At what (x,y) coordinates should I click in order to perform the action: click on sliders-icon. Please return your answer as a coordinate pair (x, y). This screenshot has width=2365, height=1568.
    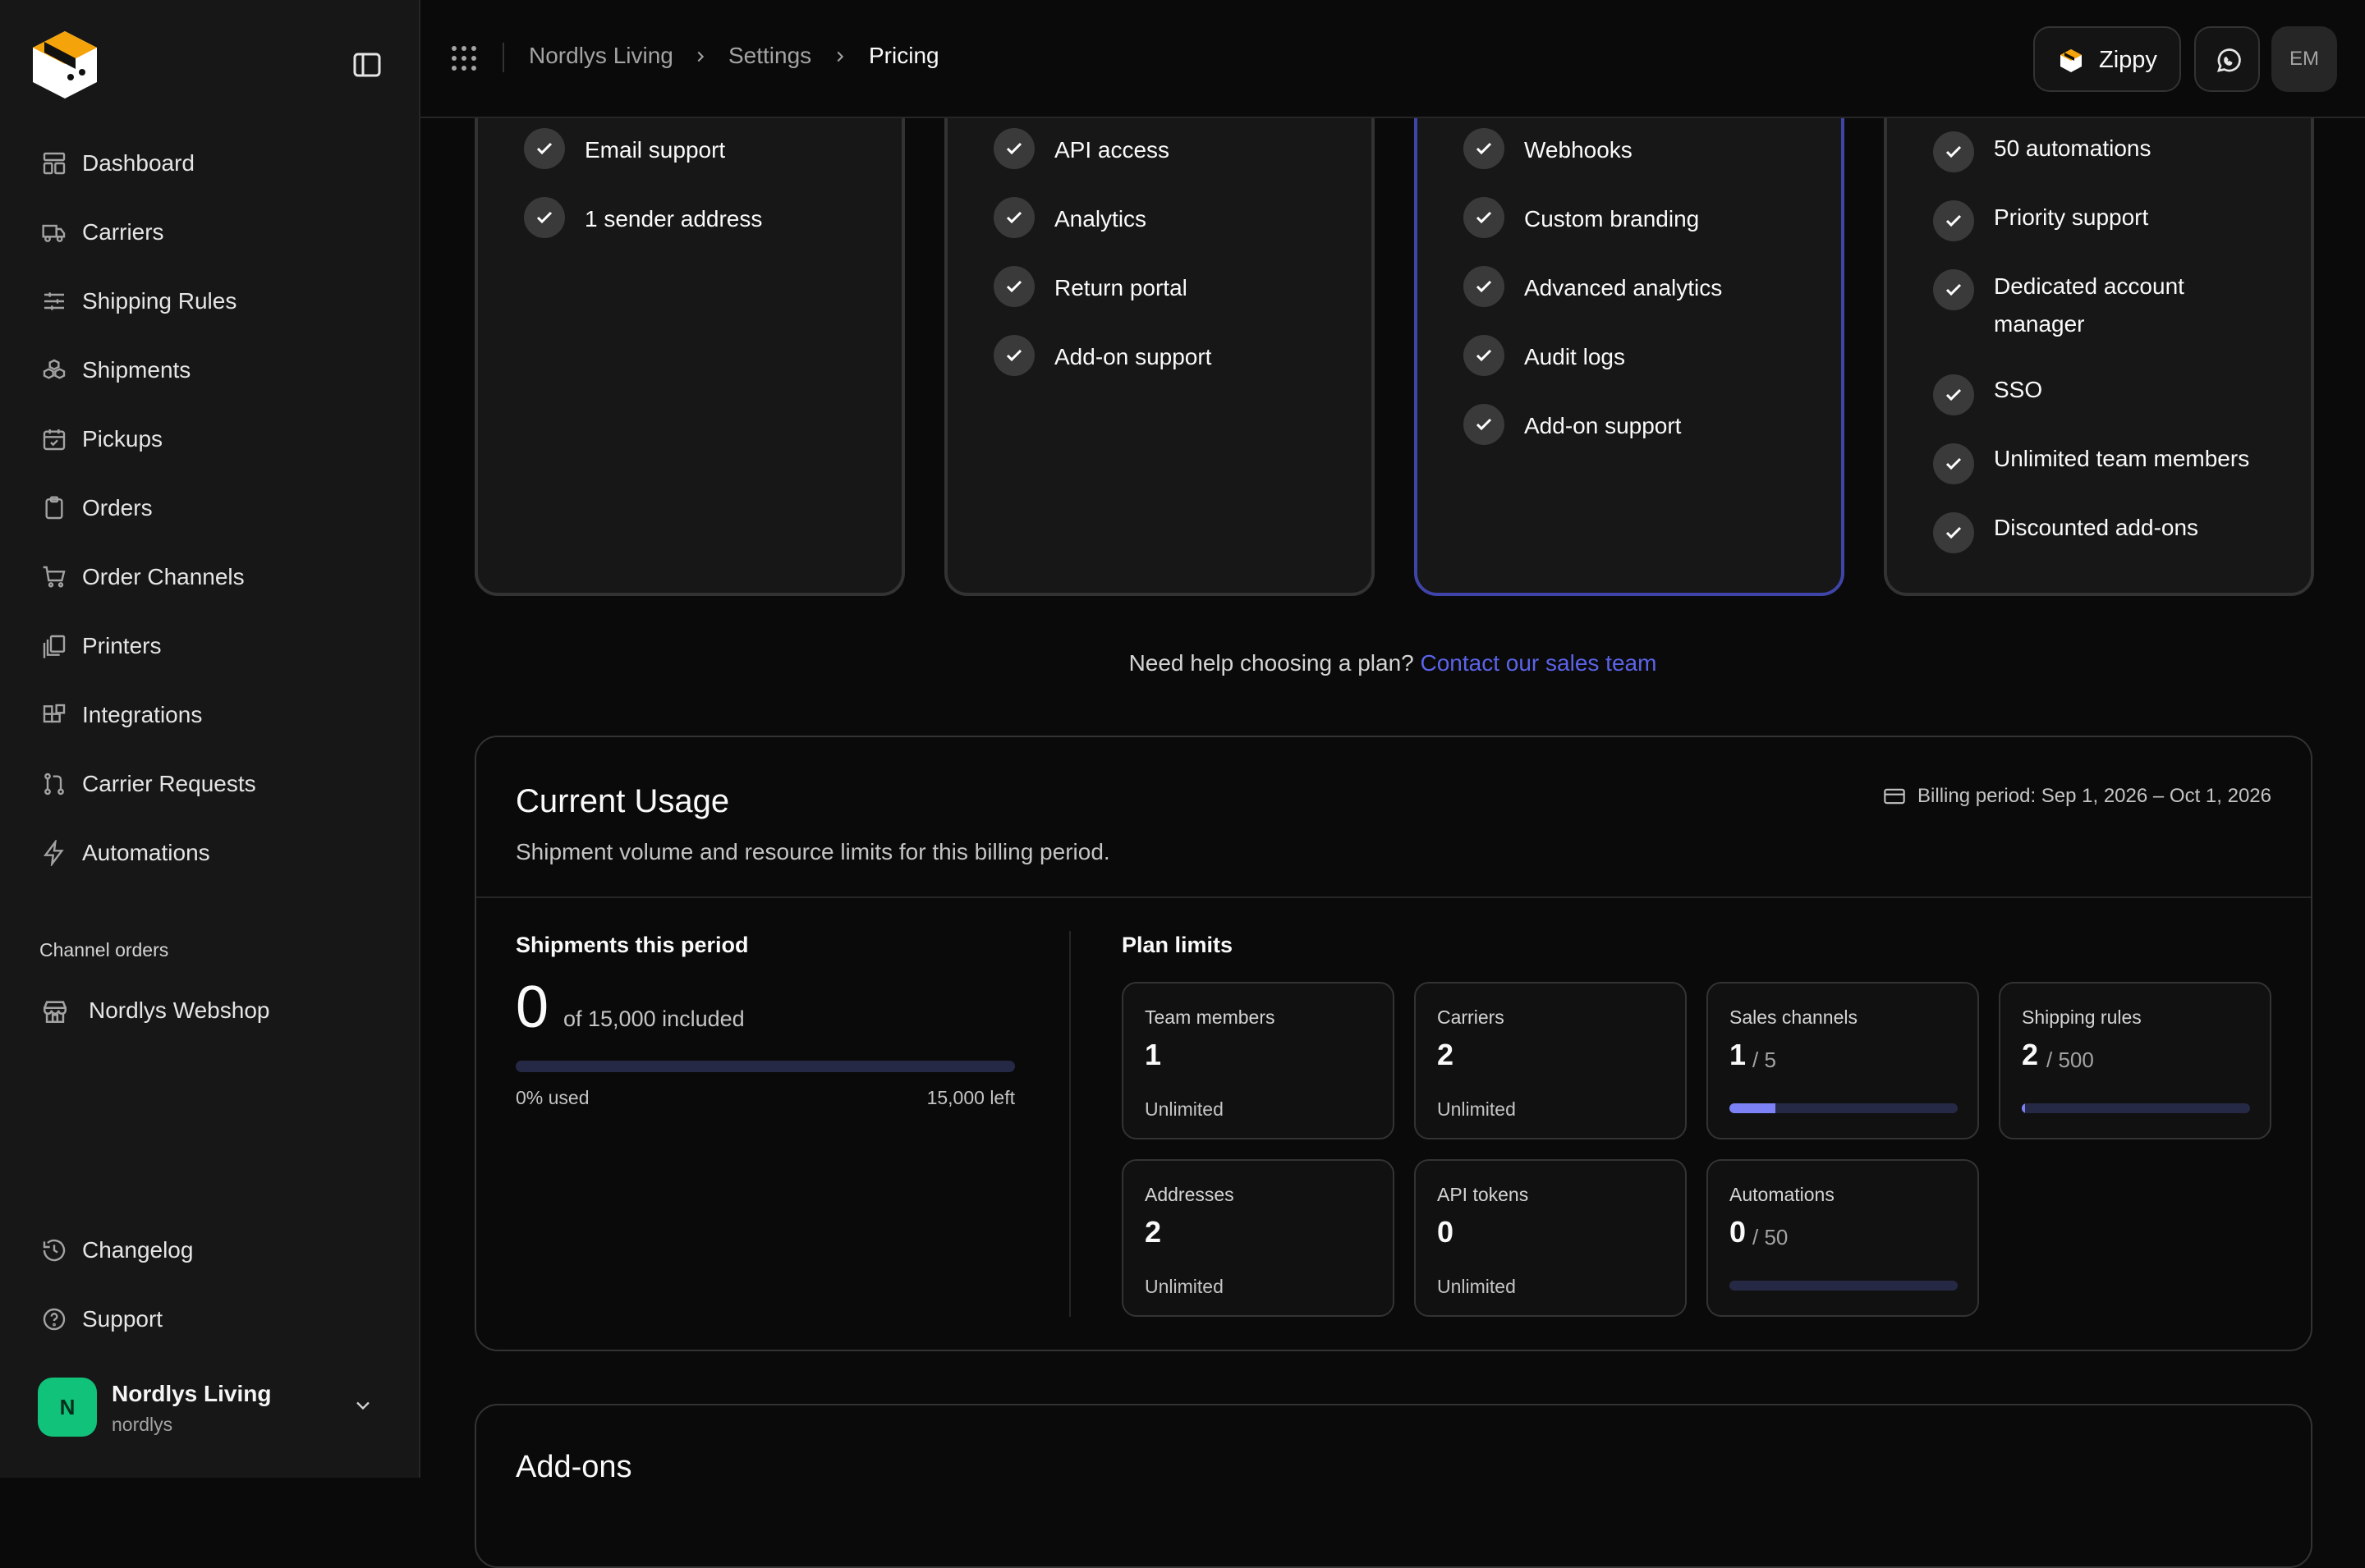
    Looking at the image, I should click on (54, 301).